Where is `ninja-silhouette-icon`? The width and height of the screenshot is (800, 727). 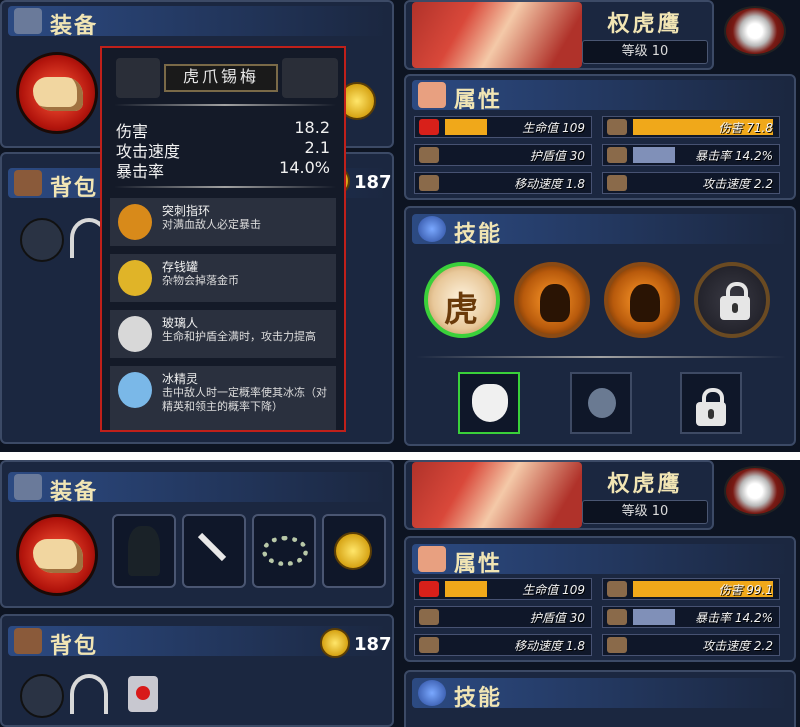
ninja-silhouette-icon is located at coordinates (555, 303).